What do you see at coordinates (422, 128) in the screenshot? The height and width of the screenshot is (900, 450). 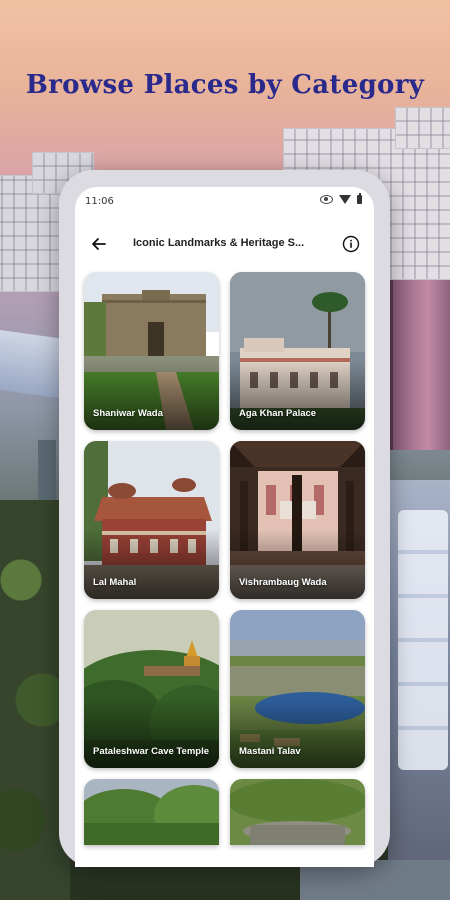 I see `background-building-right-top` at bounding box center [422, 128].